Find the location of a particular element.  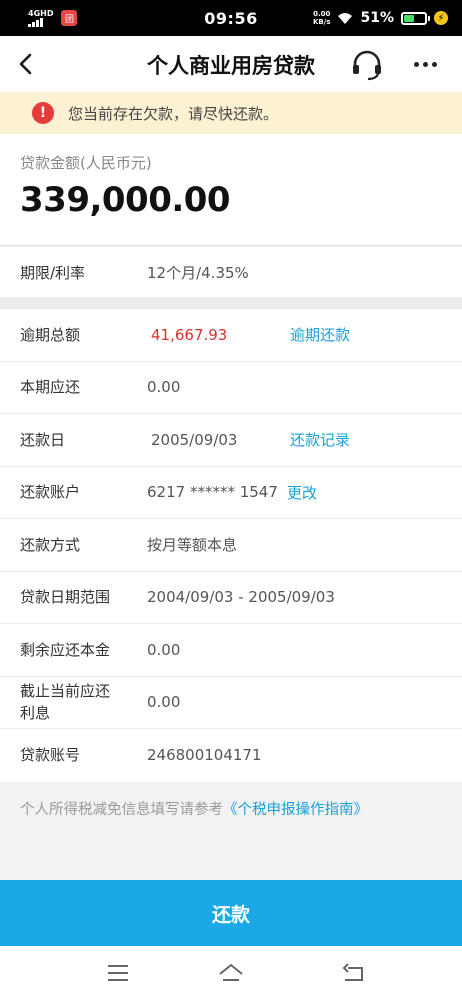

repay-method-label: 还款方式 is located at coordinates (50, 544).